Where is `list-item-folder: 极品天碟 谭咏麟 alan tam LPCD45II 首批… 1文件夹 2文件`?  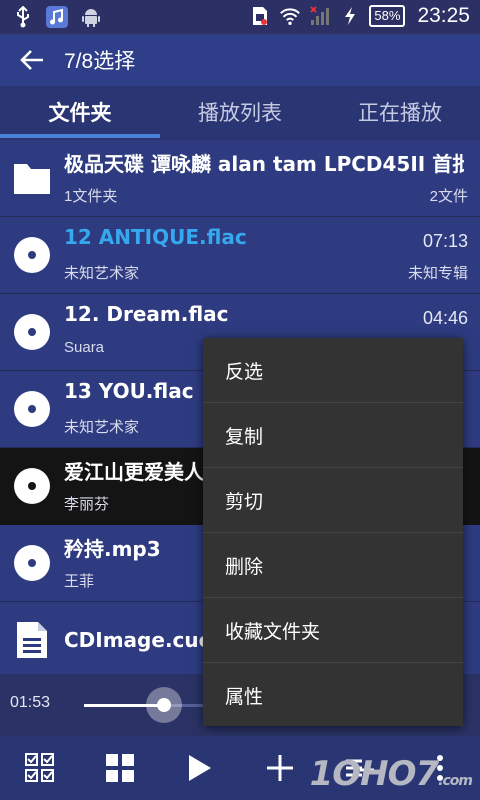 list-item-folder: 极品天碟 谭咏麟 alan tam LPCD45II 首批… 1文件夹 2文件 is located at coordinates (240, 178).